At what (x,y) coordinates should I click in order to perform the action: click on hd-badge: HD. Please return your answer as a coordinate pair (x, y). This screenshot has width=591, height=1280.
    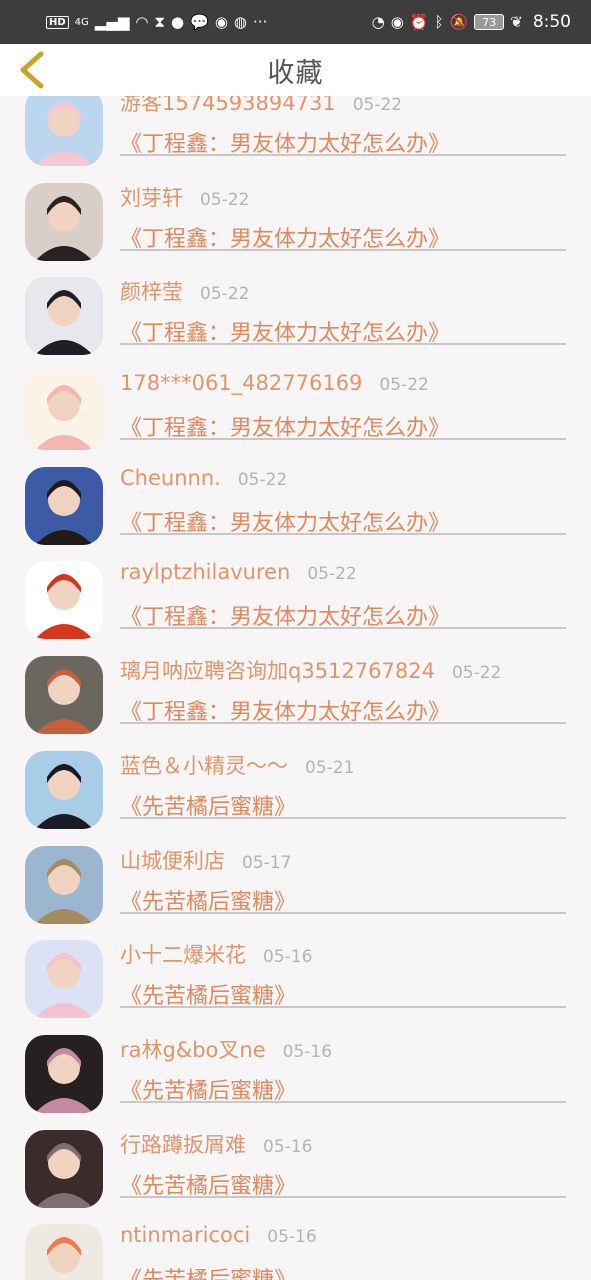
    Looking at the image, I should click on (57, 22).